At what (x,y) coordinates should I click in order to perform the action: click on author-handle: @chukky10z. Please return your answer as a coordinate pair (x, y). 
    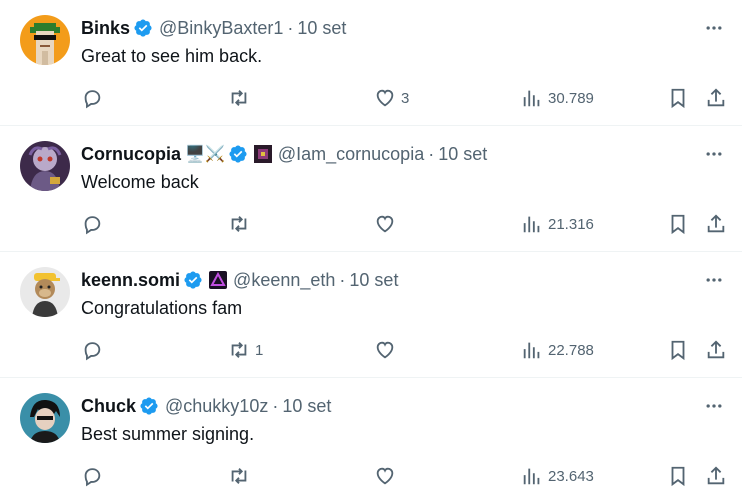
    Looking at the image, I should click on (216, 406).